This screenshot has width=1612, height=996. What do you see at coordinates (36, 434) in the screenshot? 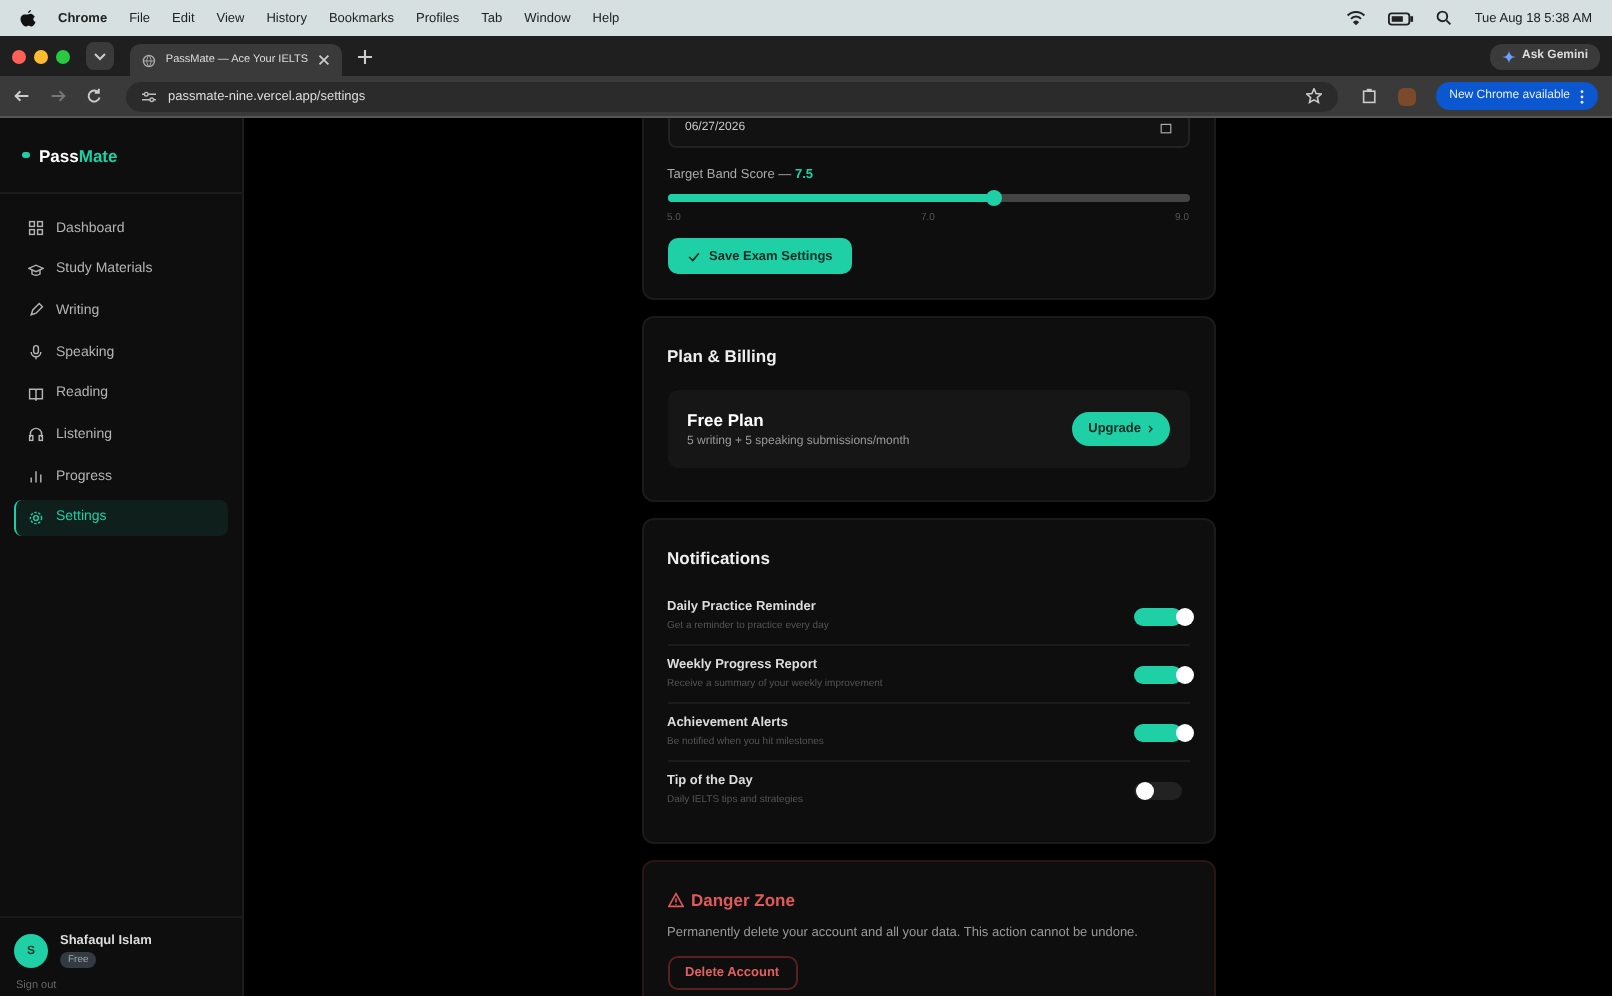
I see `headphones-icon` at bounding box center [36, 434].